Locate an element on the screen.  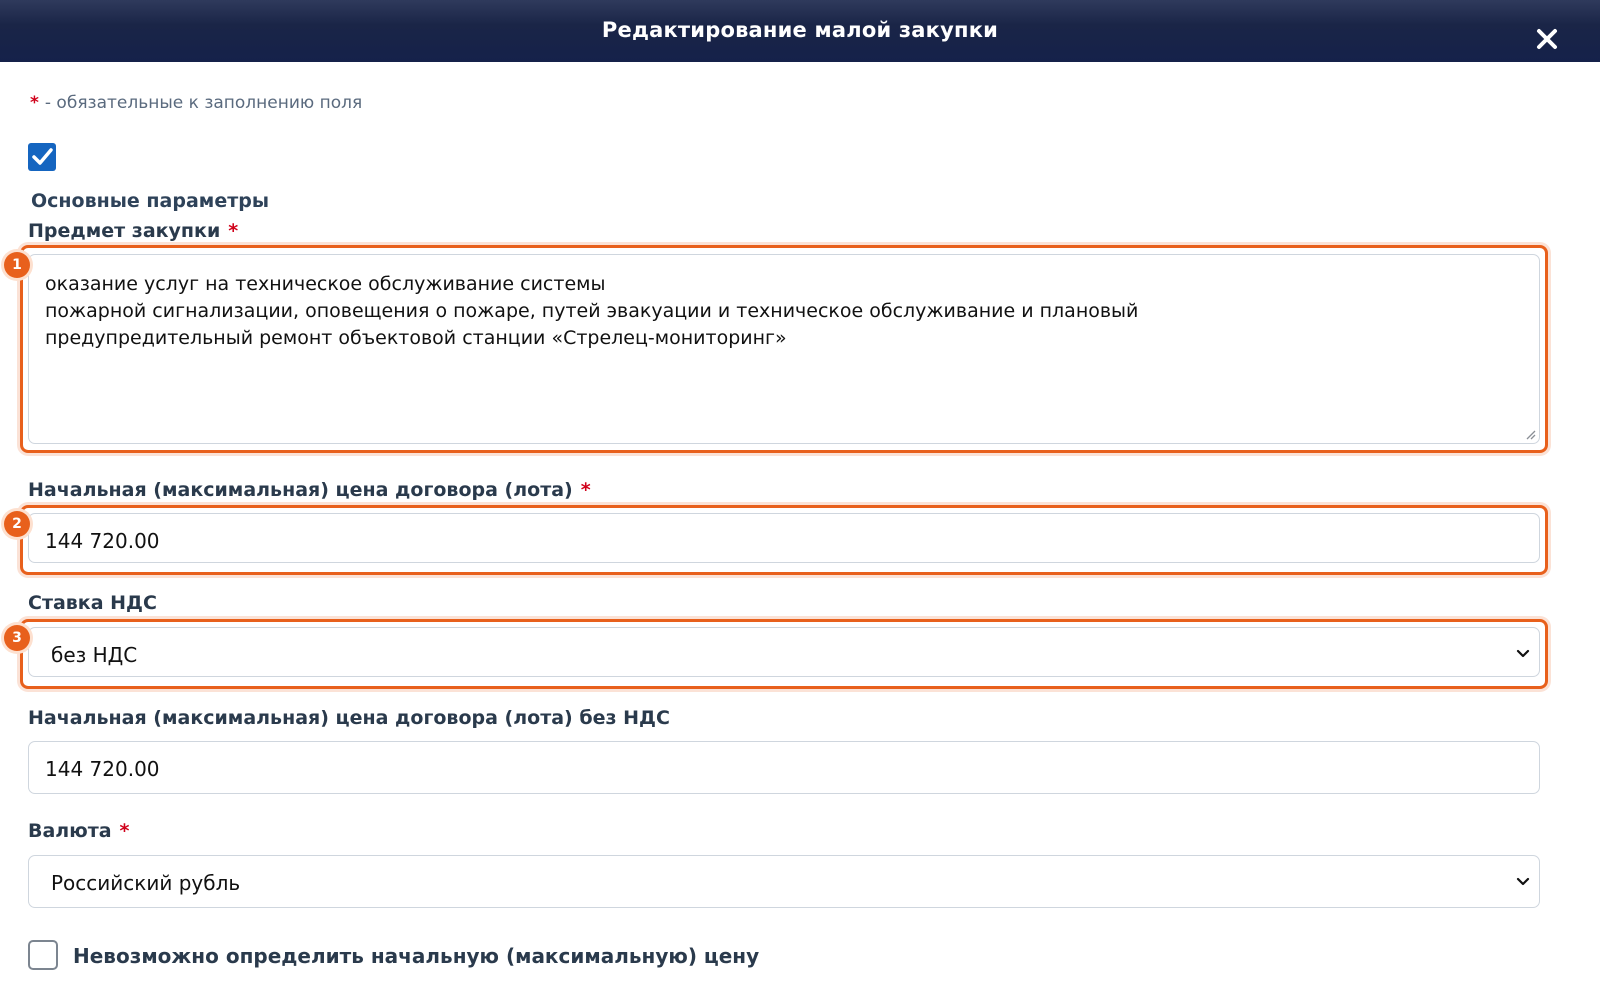
currency-label: Валюта * is located at coordinates (78, 831).